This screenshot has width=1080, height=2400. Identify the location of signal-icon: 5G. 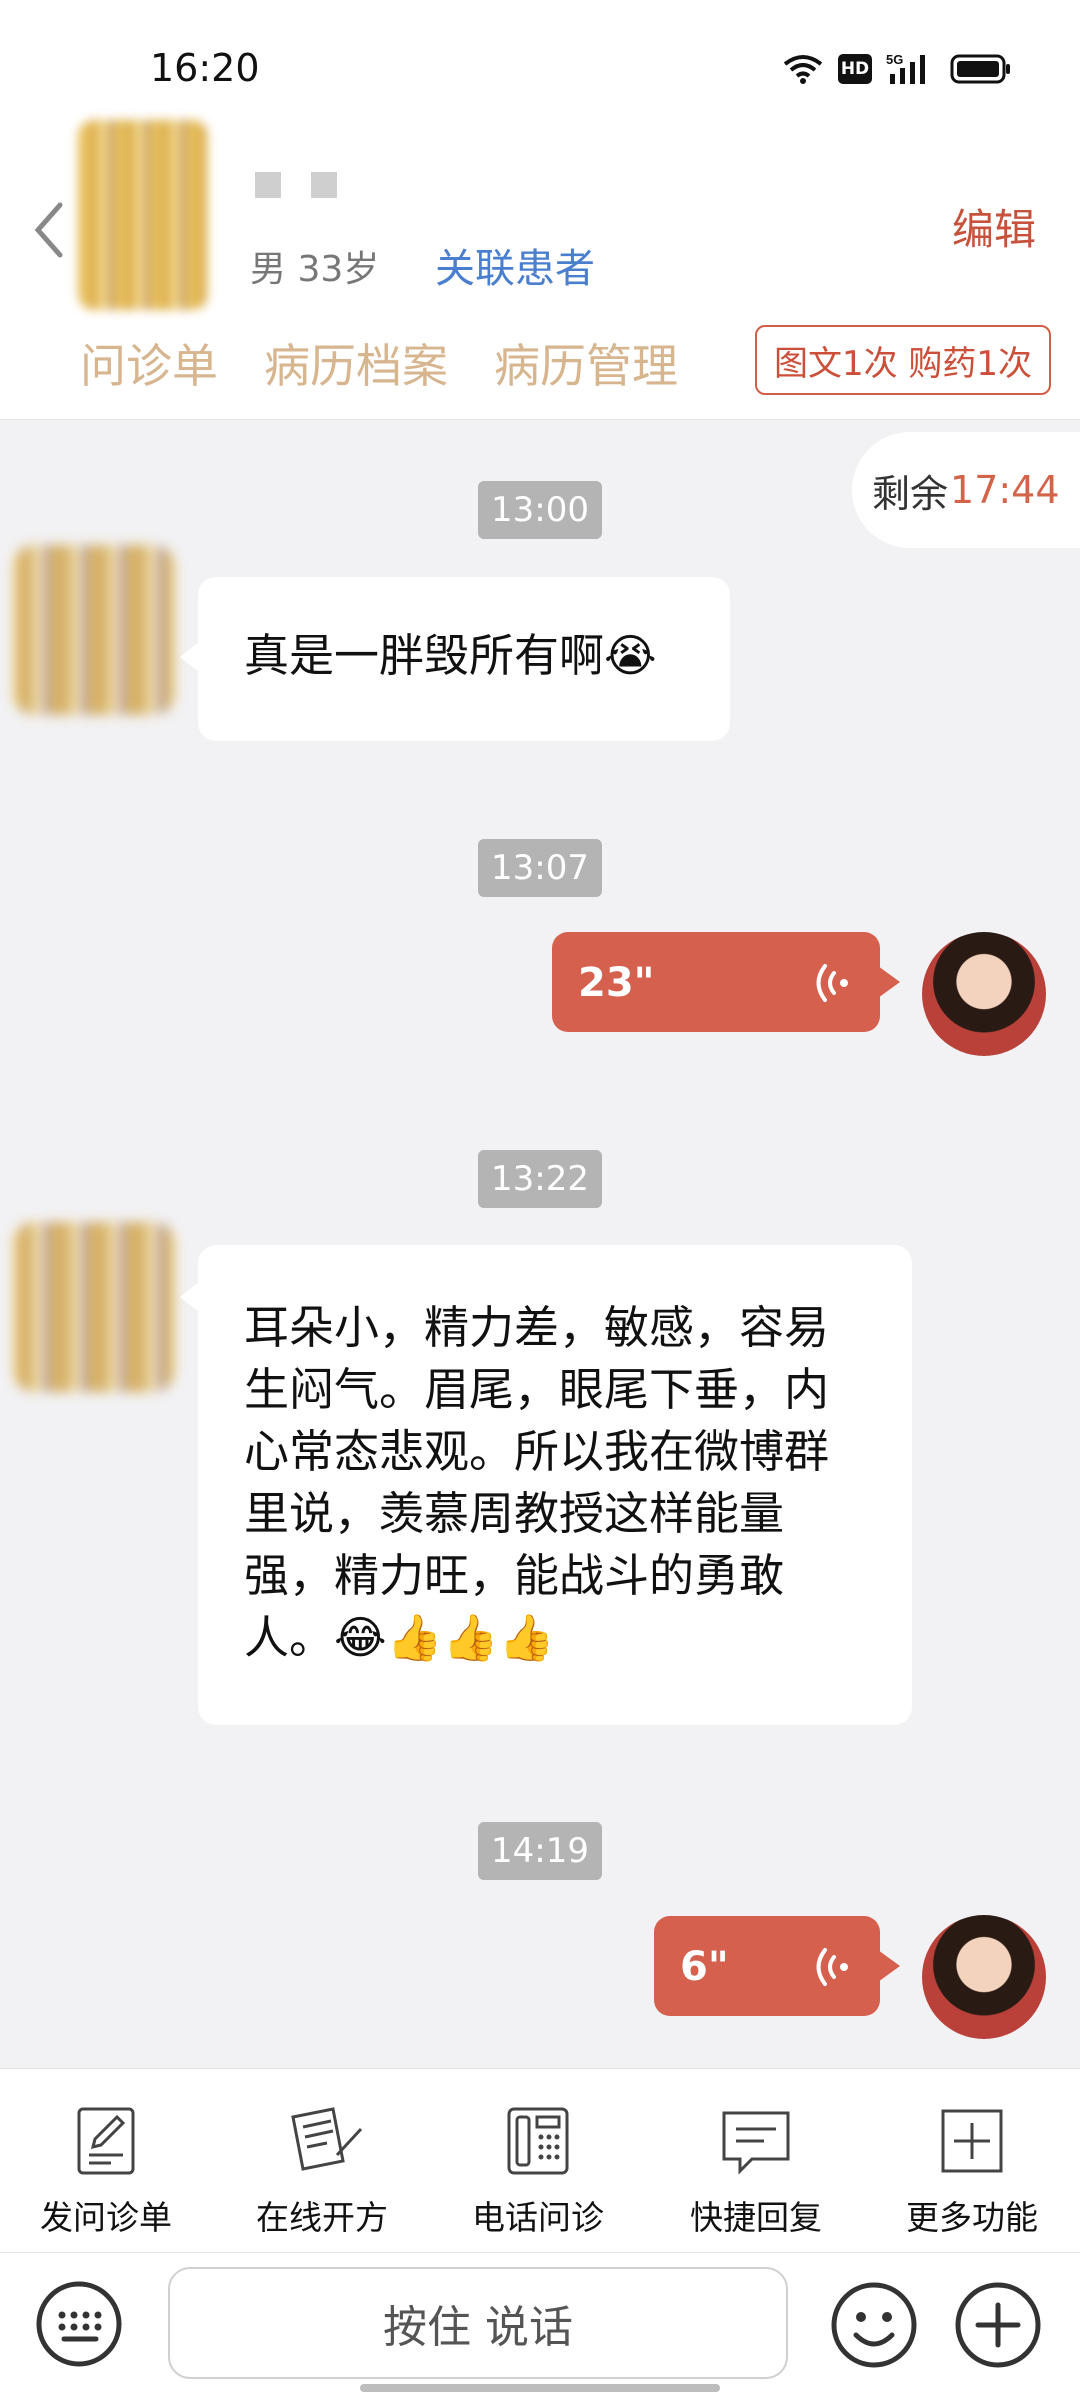
(905, 68).